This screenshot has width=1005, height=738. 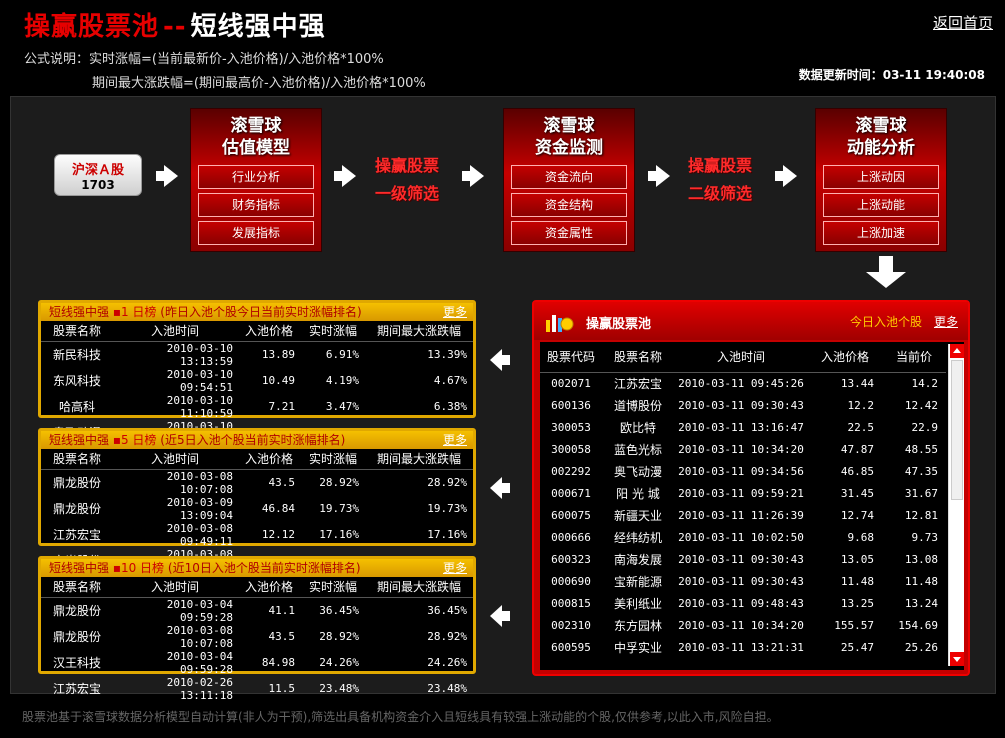 I want to click on pool-header: 操赢股票池 今日入池个股 更多, so click(x=751, y=321).